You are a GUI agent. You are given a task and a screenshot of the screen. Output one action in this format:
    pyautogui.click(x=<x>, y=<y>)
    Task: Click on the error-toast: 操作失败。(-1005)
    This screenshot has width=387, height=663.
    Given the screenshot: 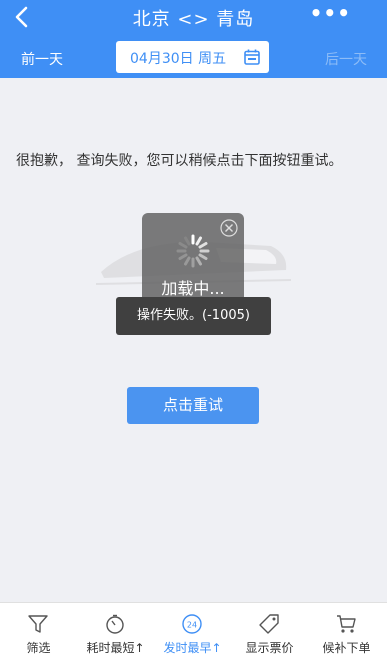 What is the action you would take?
    pyautogui.click(x=193, y=316)
    